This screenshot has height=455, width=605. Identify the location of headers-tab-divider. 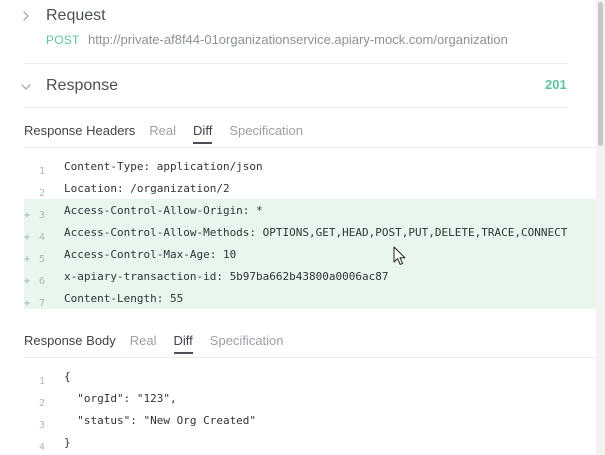
(310, 147).